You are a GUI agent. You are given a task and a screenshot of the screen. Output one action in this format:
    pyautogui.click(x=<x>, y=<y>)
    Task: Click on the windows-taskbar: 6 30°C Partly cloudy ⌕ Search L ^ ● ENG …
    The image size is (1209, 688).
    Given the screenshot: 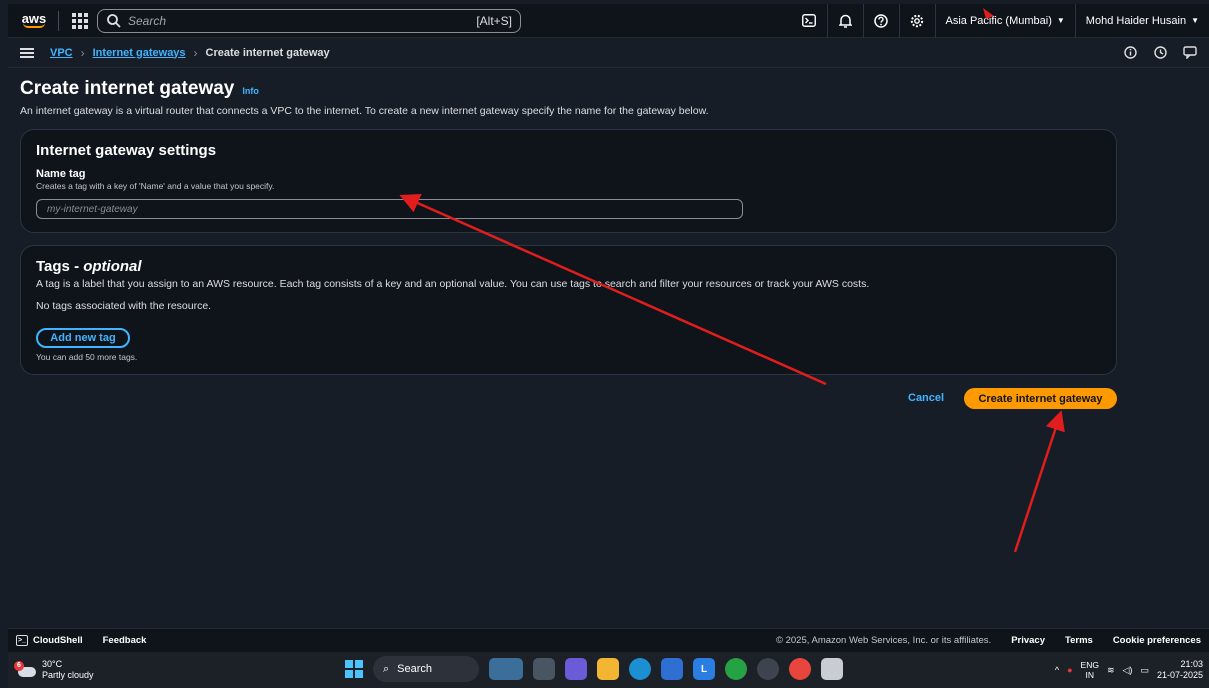 What is the action you would take?
    pyautogui.click(x=608, y=670)
    